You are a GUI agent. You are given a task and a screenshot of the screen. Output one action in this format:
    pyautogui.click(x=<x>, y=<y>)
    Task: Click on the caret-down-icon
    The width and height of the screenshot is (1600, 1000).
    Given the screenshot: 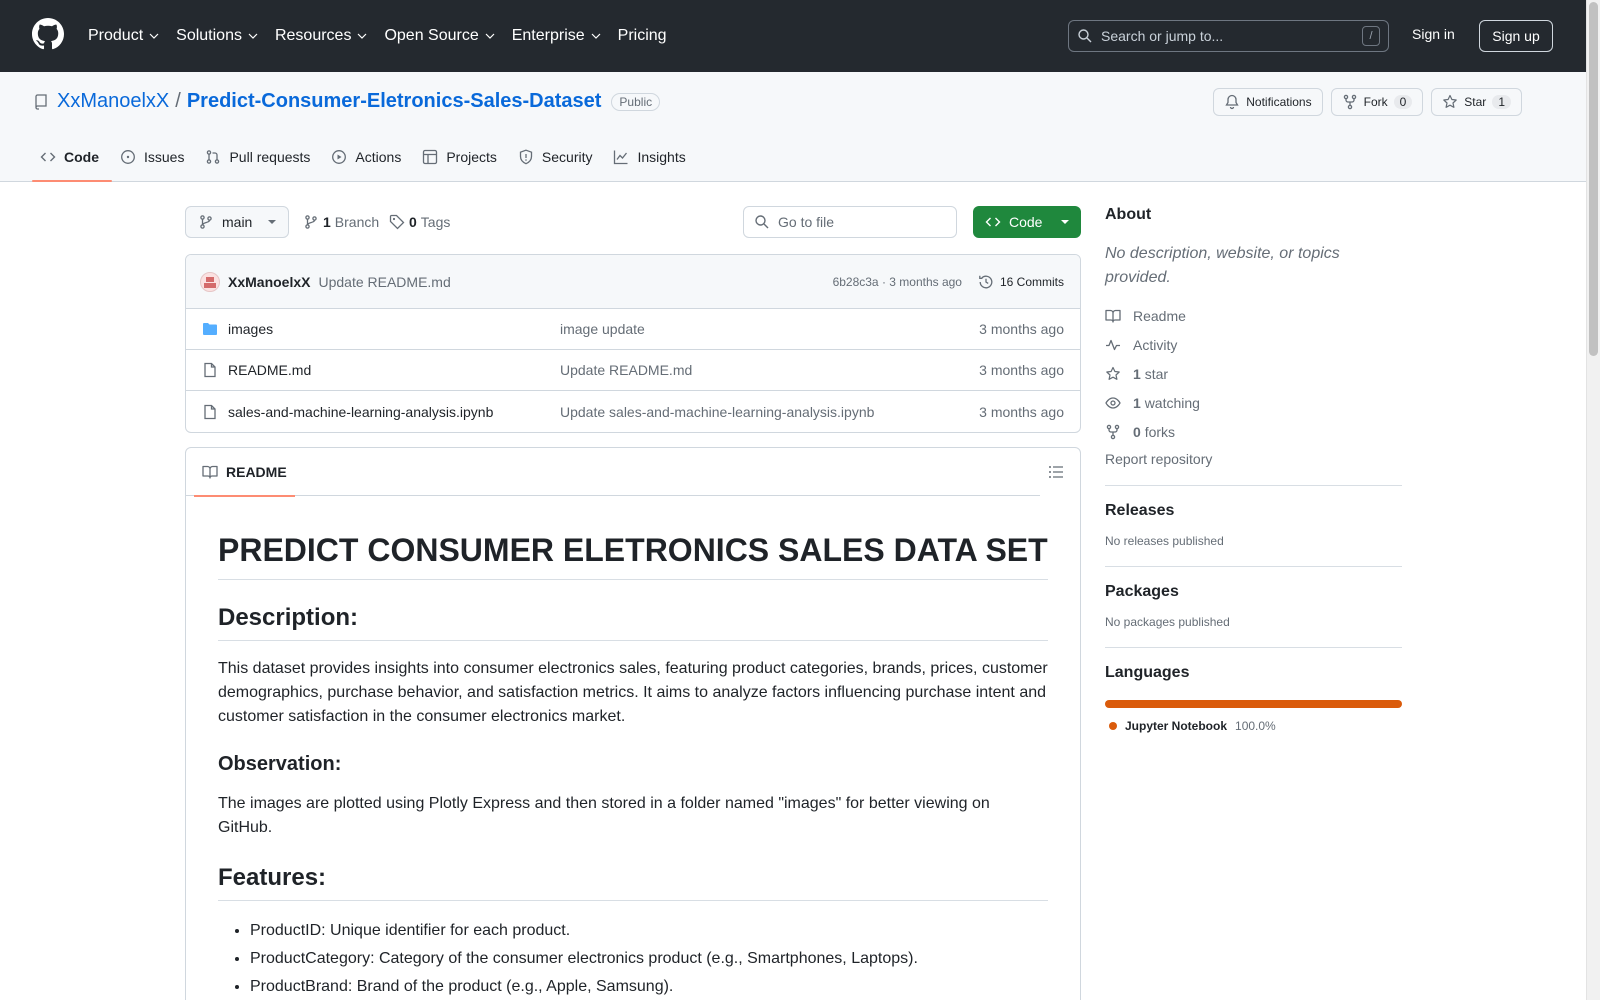 What is the action you would take?
    pyautogui.click(x=1065, y=222)
    